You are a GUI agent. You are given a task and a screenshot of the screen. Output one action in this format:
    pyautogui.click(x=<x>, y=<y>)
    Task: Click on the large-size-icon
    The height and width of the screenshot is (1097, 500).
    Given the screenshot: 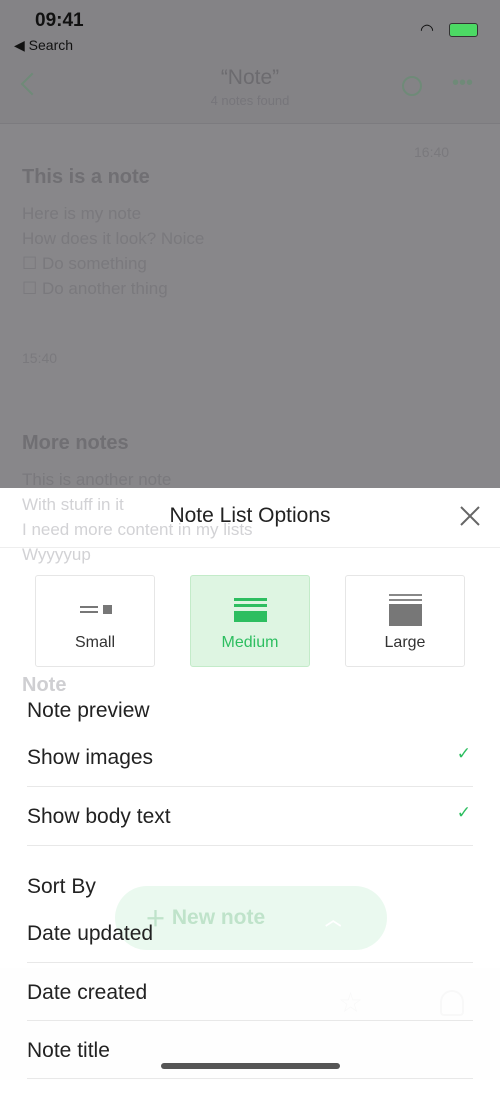 What is the action you would take?
    pyautogui.click(x=405, y=610)
    